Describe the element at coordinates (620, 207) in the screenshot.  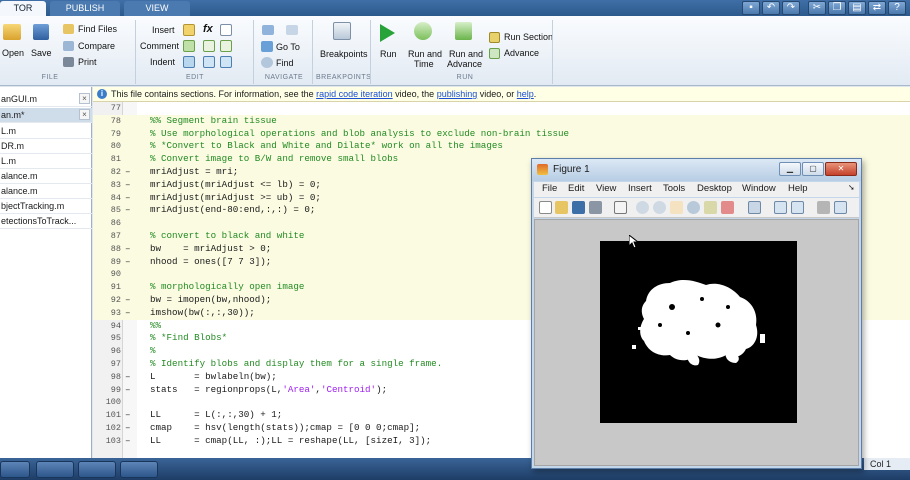
I see `edit-plot-icon` at that location.